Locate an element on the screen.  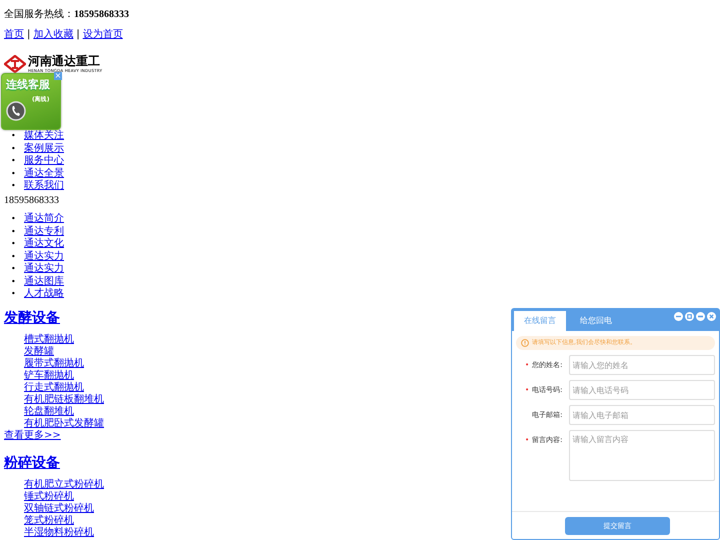
product-link: 发酵罐 is located at coordinates (39, 352).